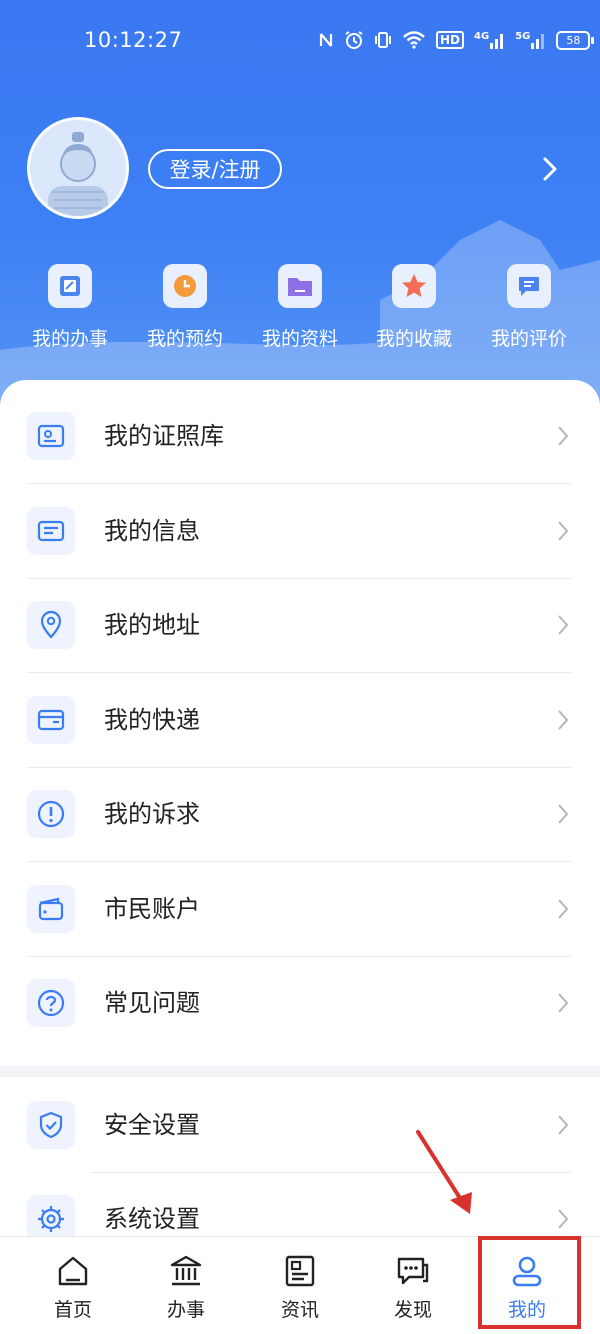  What do you see at coordinates (78, 174) in the screenshot?
I see `avatar-figure-icon` at bounding box center [78, 174].